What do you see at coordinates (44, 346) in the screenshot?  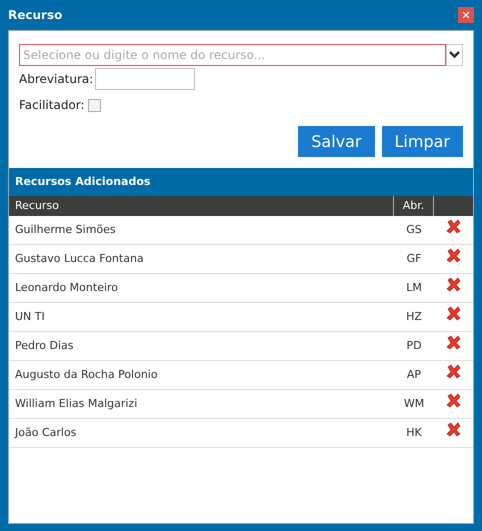 I see `table-cell-text: Pedro Dias` at bounding box center [44, 346].